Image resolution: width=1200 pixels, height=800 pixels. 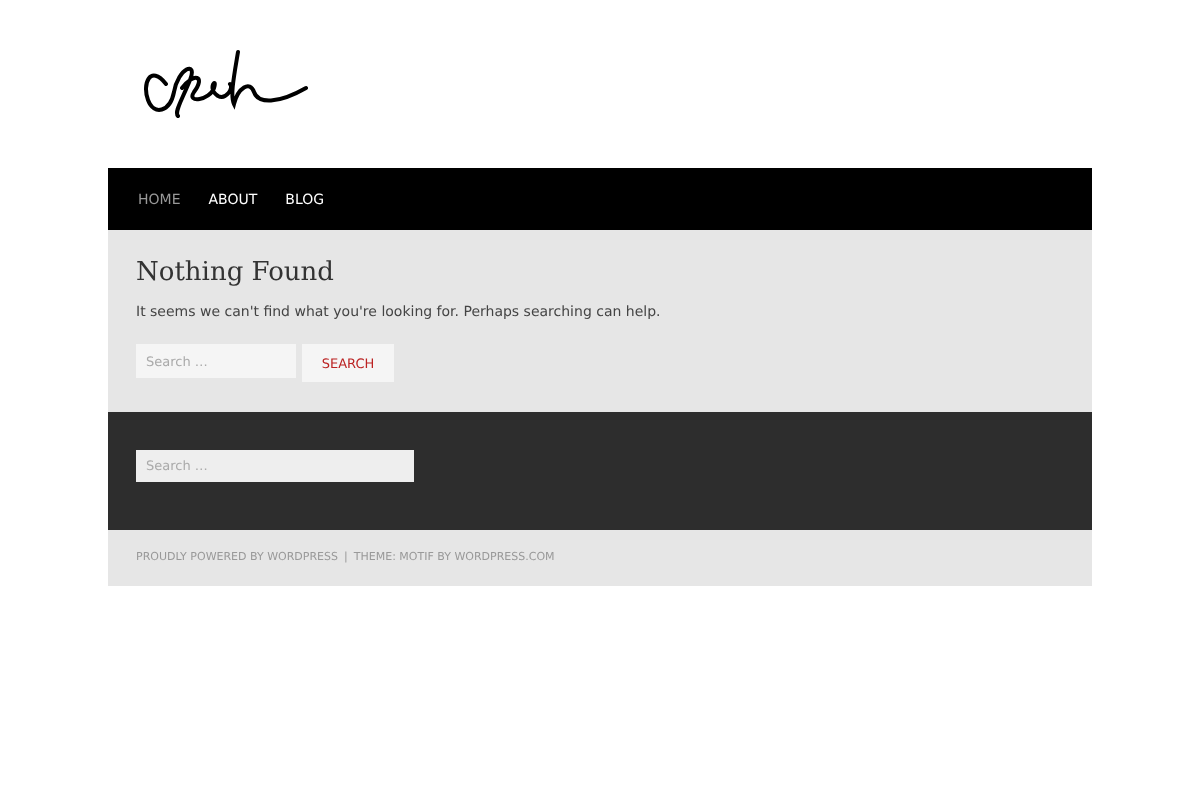 I want to click on signature-logo, so click(x=224, y=84).